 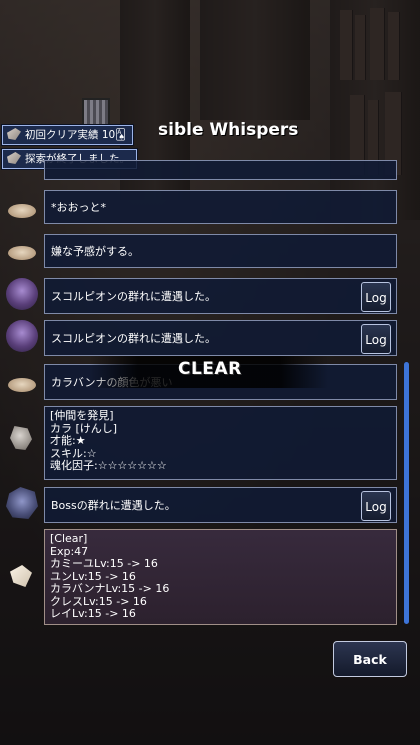 What do you see at coordinates (21, 576) in the screenshot?
I see `paper-icon` at bounding box center [21, 576].